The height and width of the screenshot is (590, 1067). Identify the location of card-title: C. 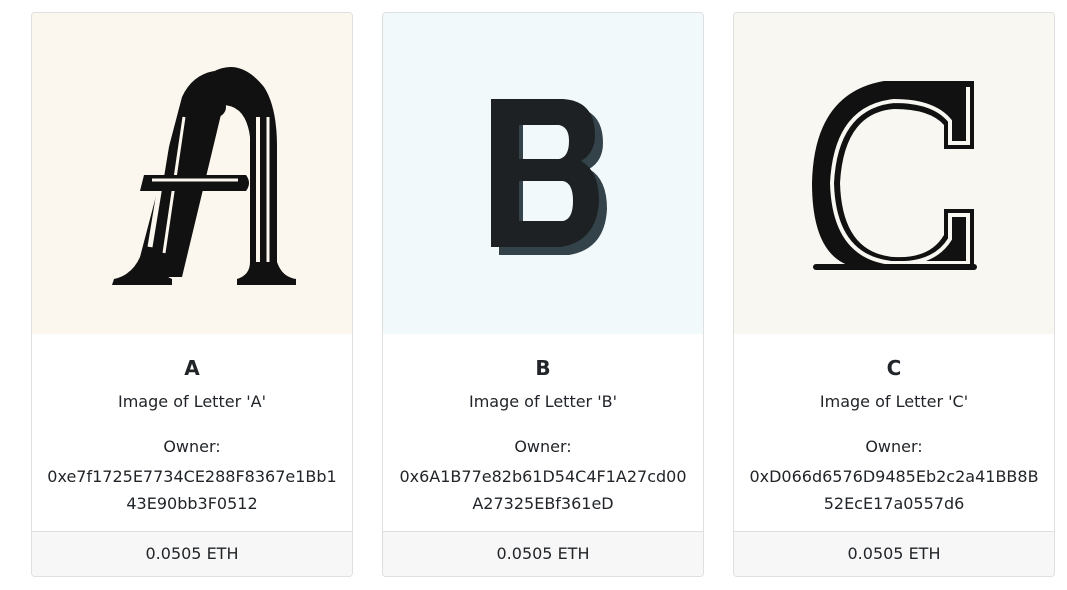
(894, 368).